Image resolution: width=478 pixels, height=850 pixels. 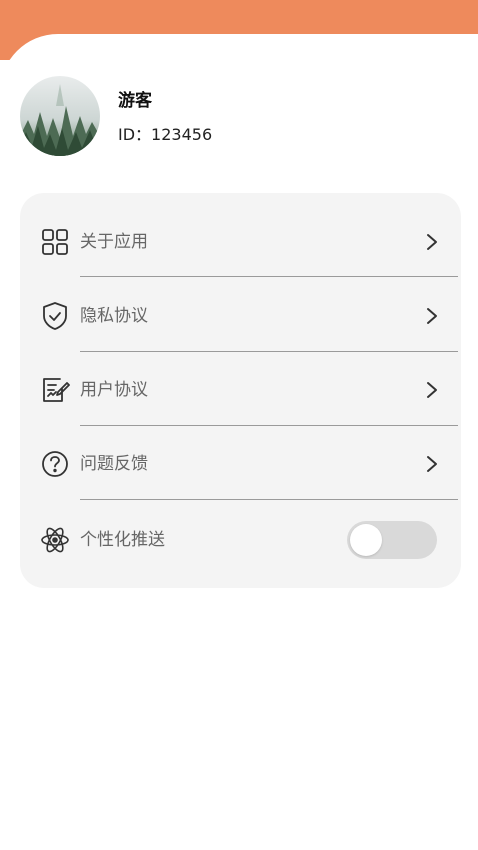 What do you see at coordinates (392, 540) in the screenshot?
I see `push-toggle` at bounding box center [392, 540].